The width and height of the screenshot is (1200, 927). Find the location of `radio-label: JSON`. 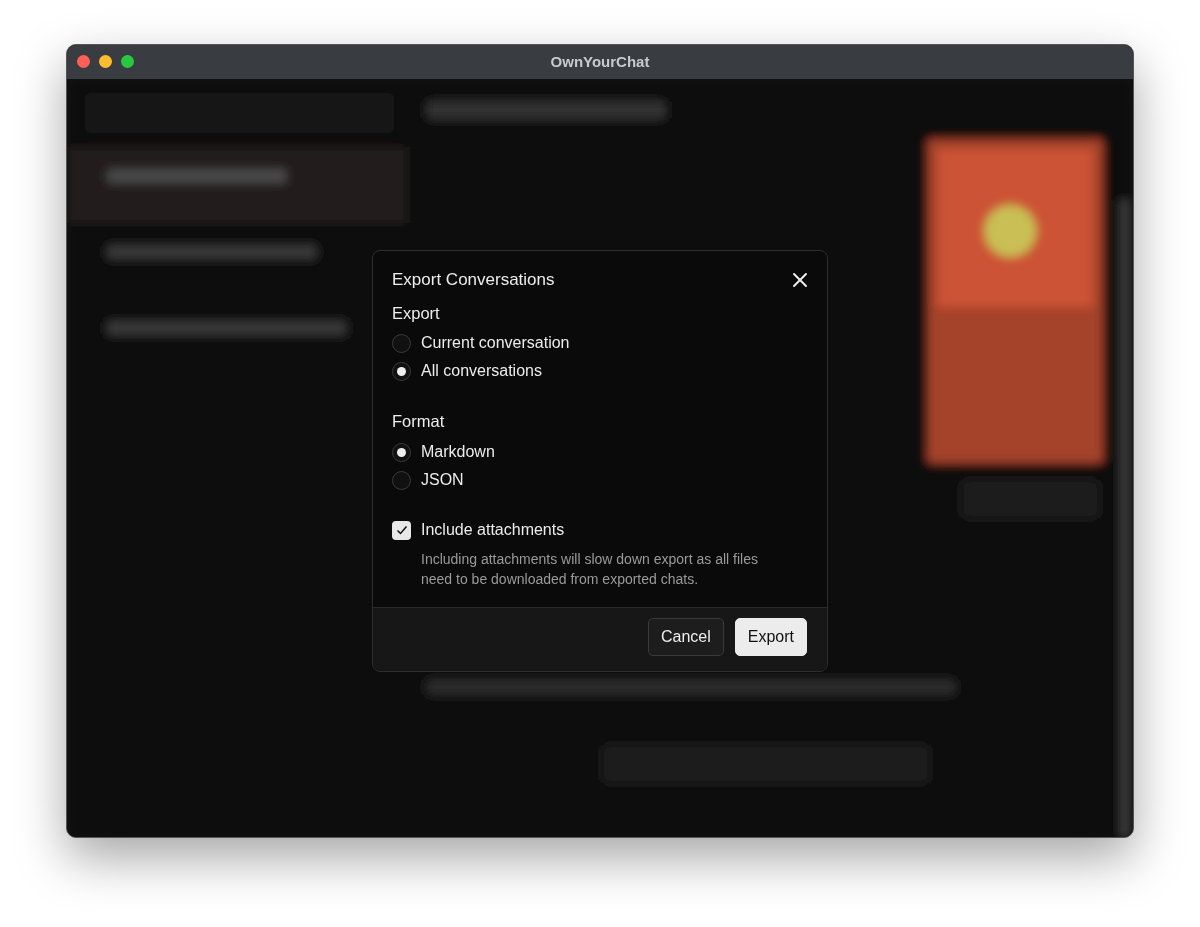

radio-label: JSON is located at coordinates (442, 480).